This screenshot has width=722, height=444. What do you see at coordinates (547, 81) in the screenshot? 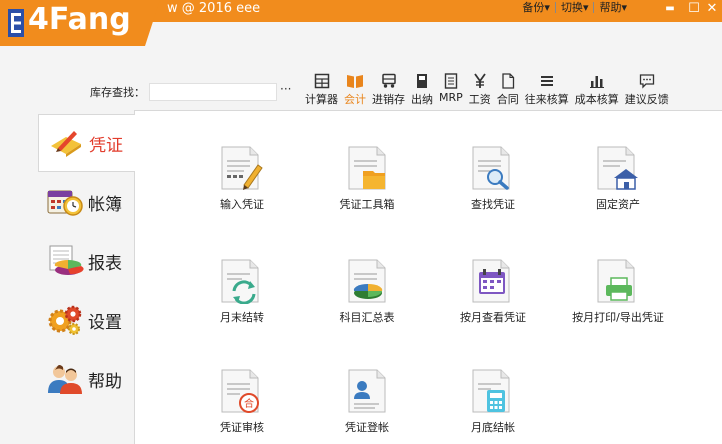
I see `menu-lines-icon` at bounding box center [547, 81].